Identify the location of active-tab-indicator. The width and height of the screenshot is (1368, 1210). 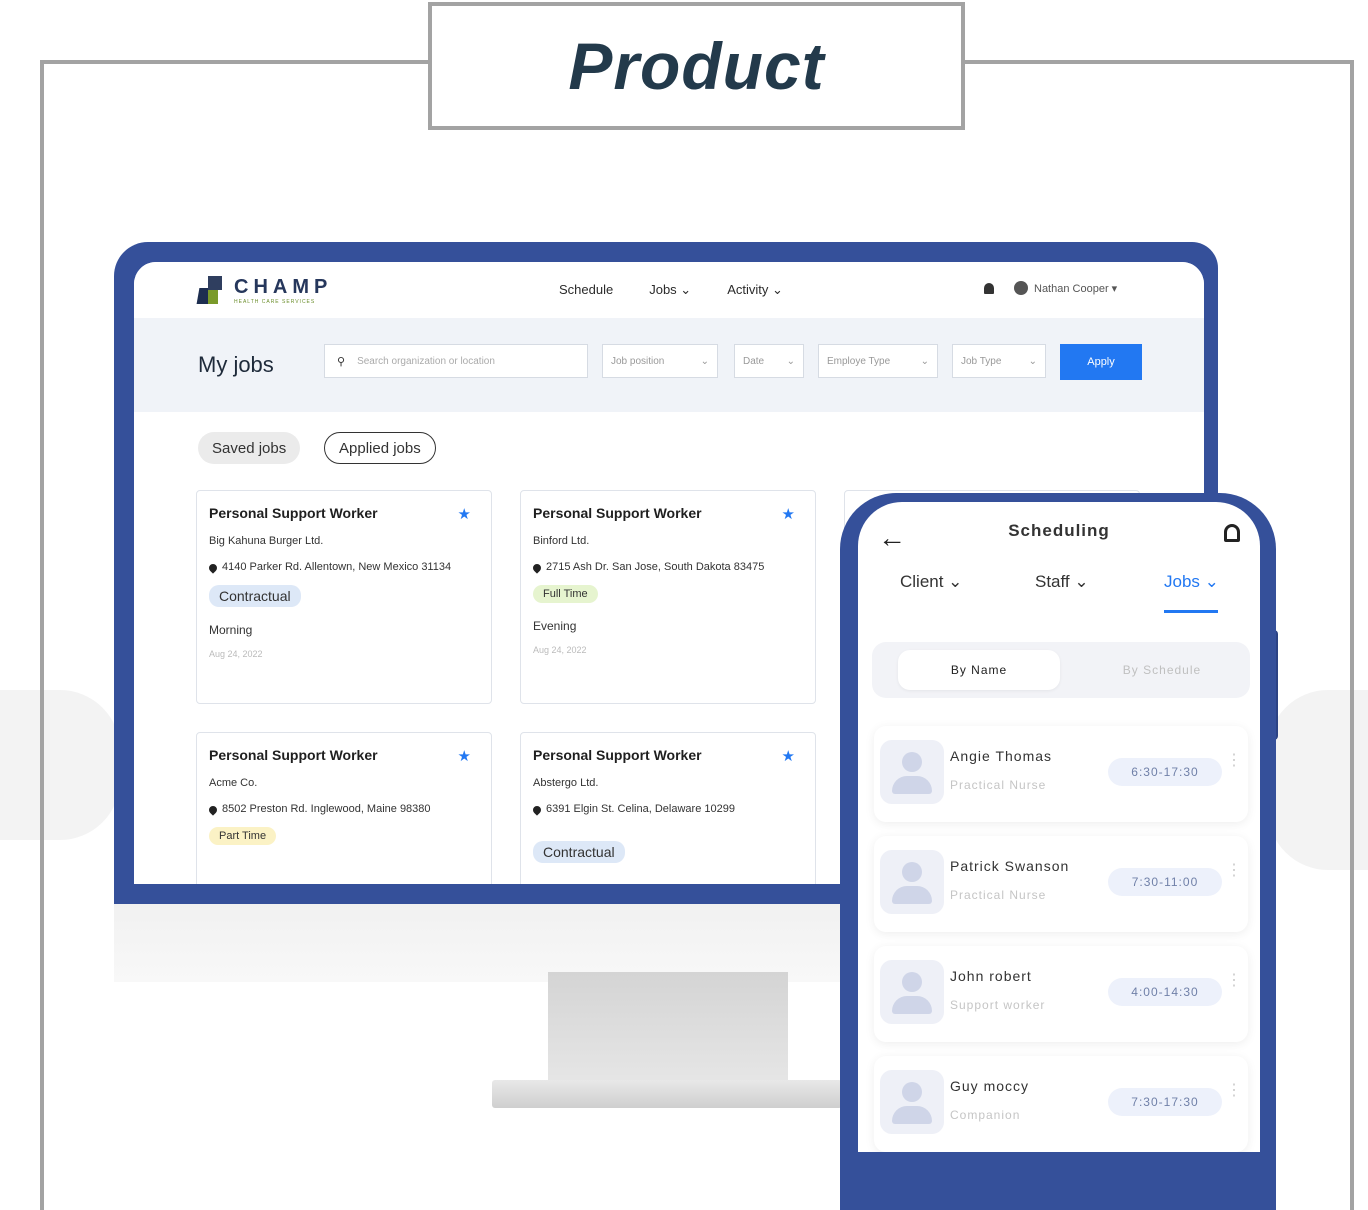
(1191, 611).